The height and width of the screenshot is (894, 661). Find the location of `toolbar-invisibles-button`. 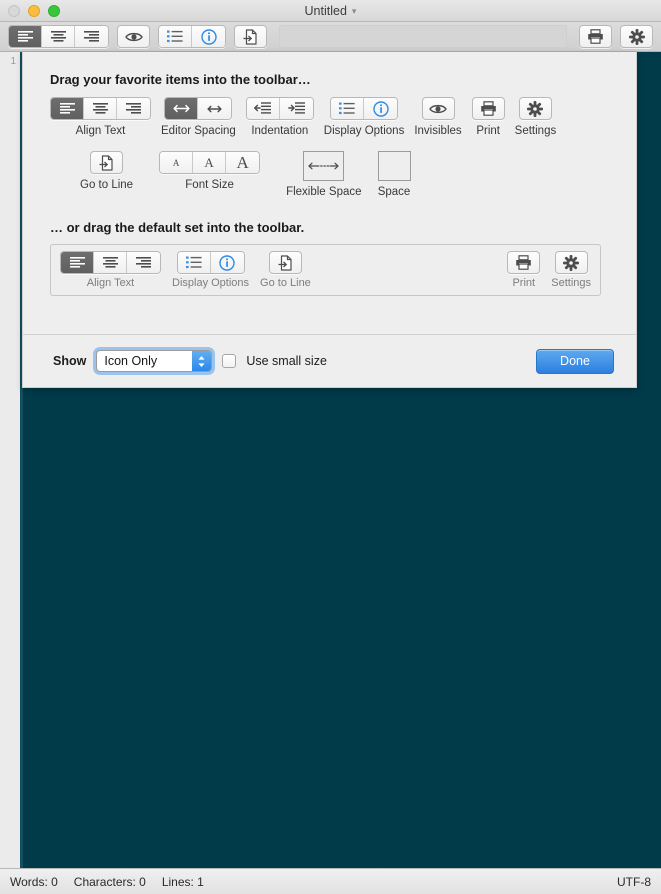

toolbar-invisibles-button is located at coordinates (133, 36).